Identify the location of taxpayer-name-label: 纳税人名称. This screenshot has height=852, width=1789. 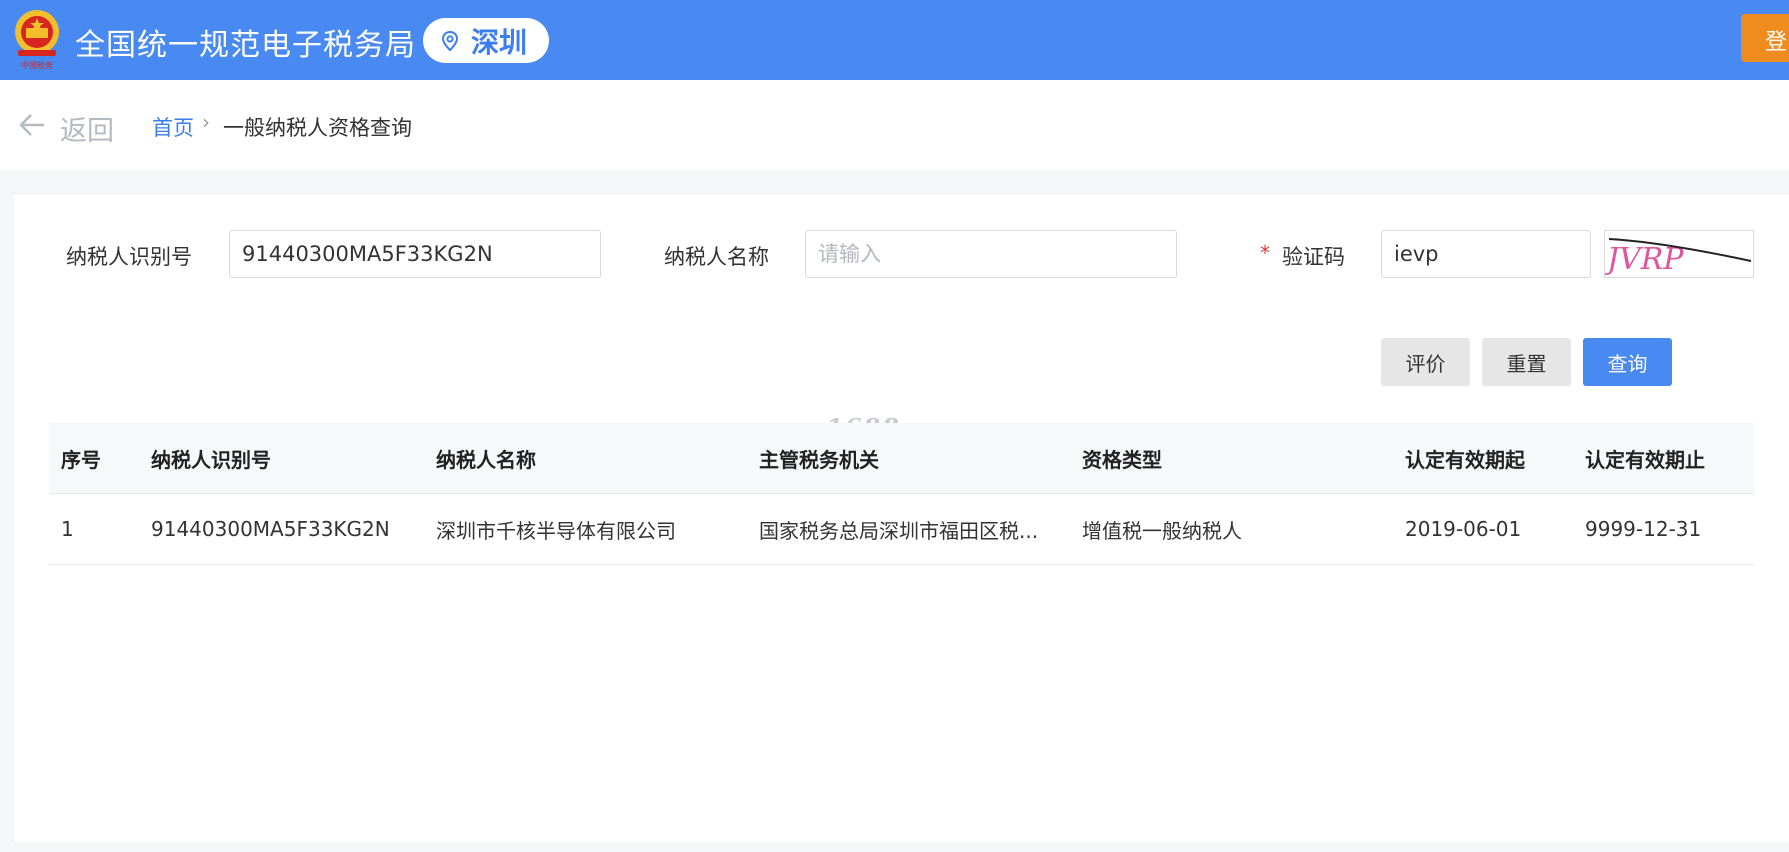
(716, 257).